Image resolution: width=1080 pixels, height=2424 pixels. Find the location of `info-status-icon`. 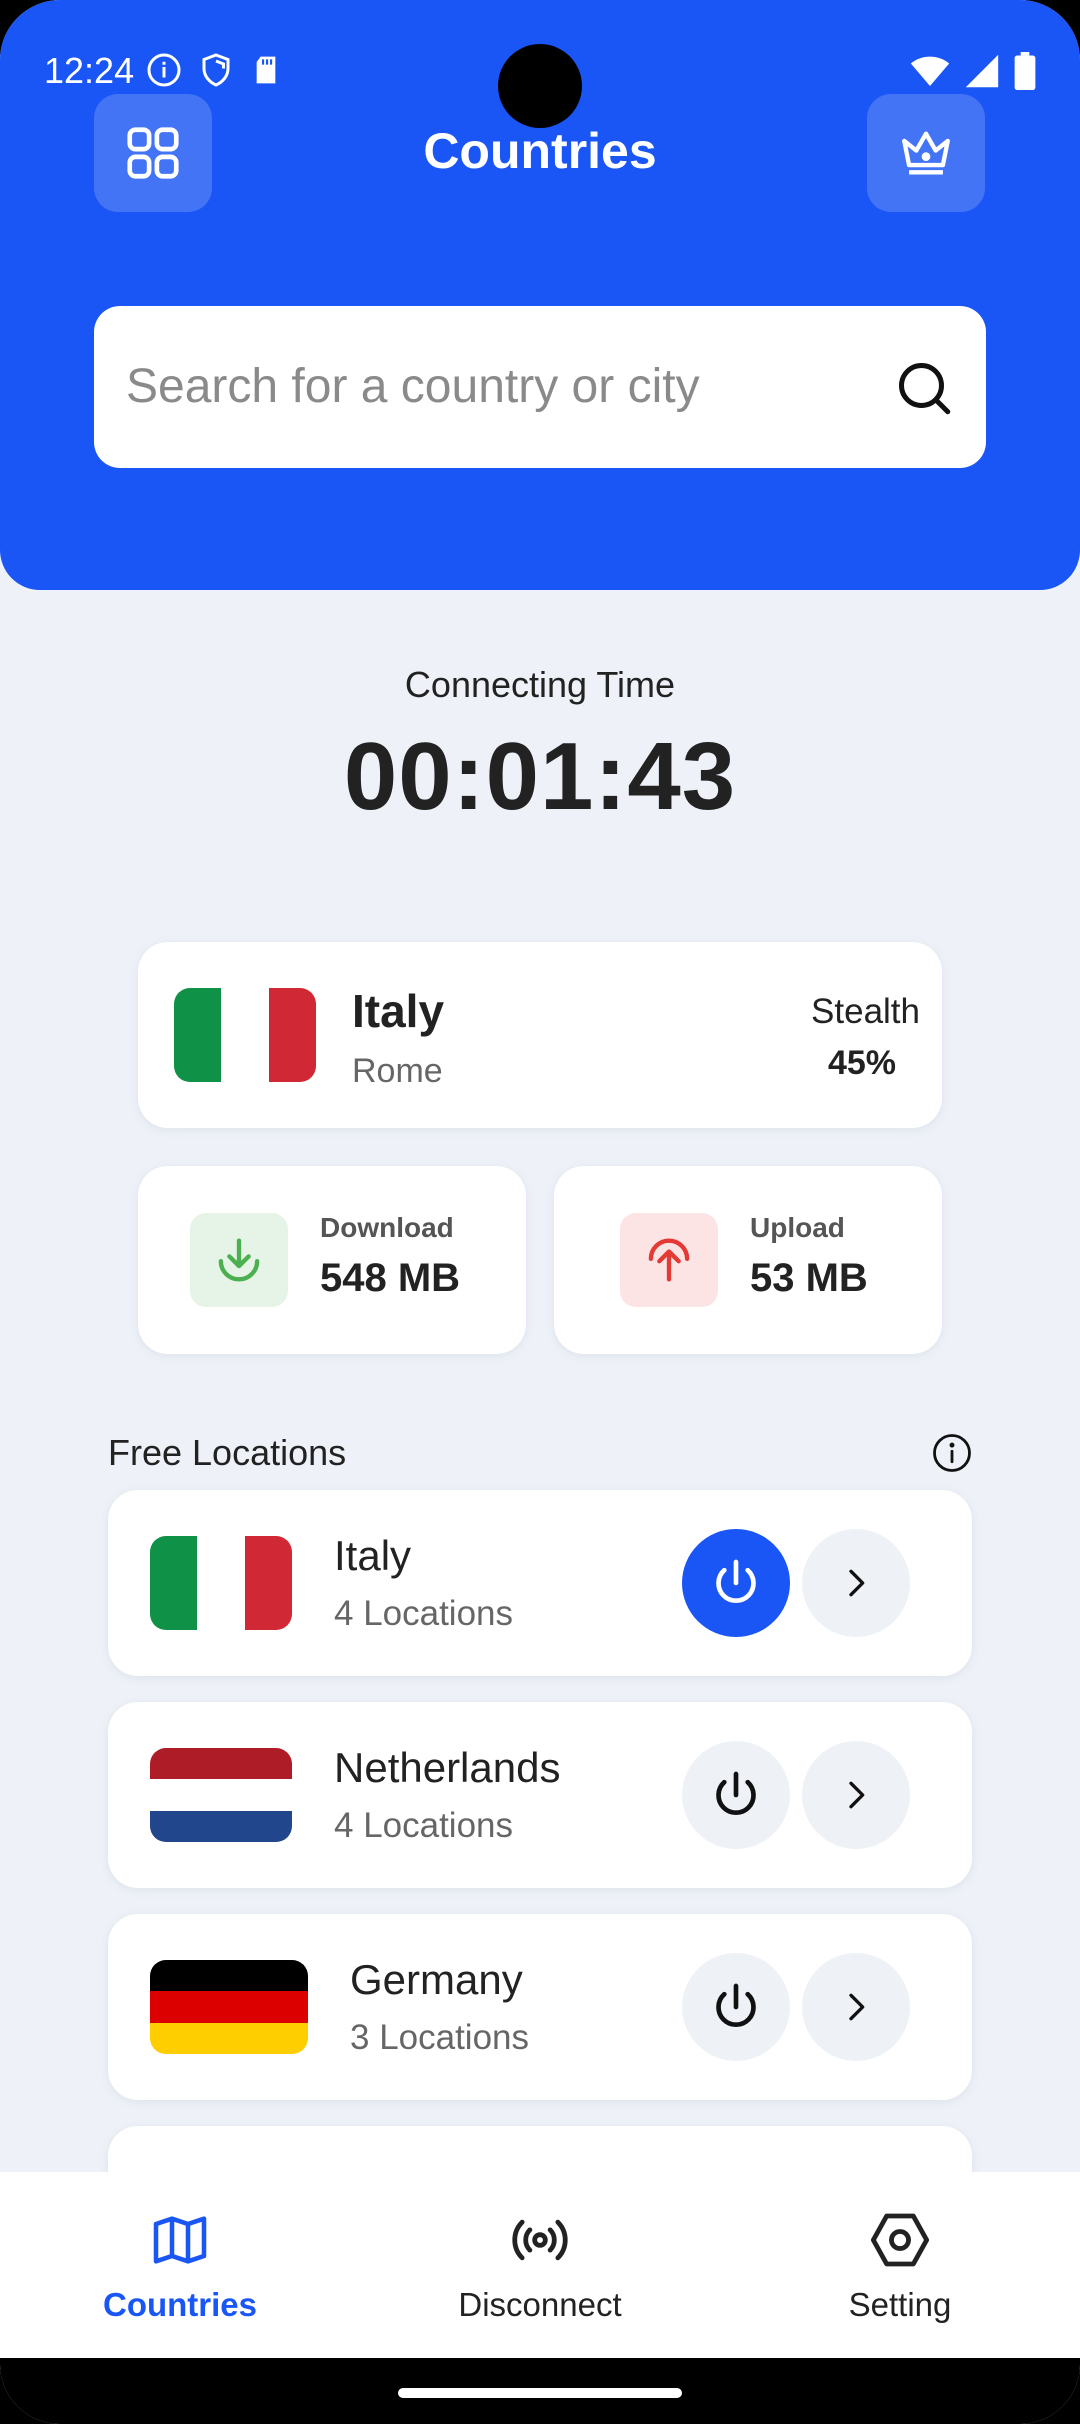

info-status-icon is located at coordinates (164, 70).